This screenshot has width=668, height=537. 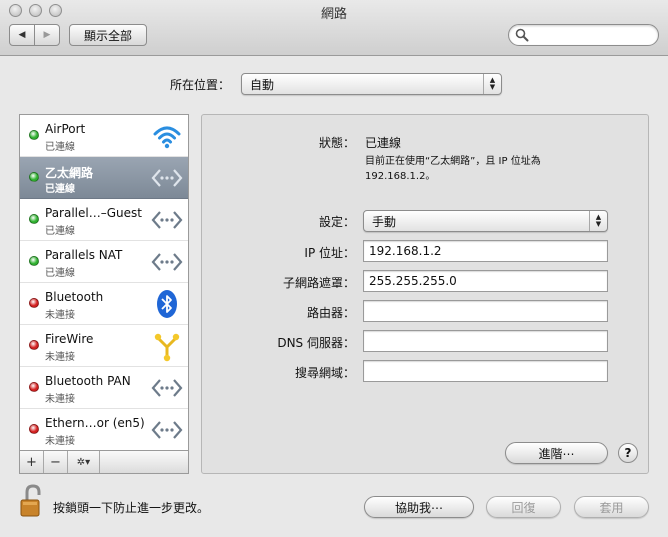 What do you see at coordinates (95, 423) in the screenshot?
I see `service-name: Ethern…or (en5)` at bounding box center [95, 423].